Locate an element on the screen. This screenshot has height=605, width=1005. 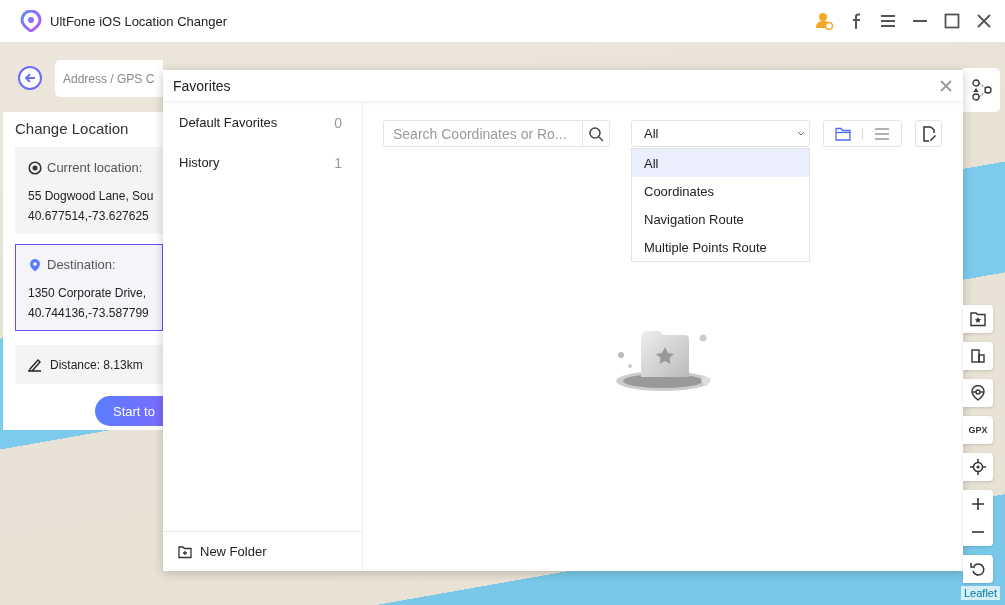
destination-card: Destination: 1350 Corporate Drive, 40.744136,-73.587799 is located at coordinates (89, 287).